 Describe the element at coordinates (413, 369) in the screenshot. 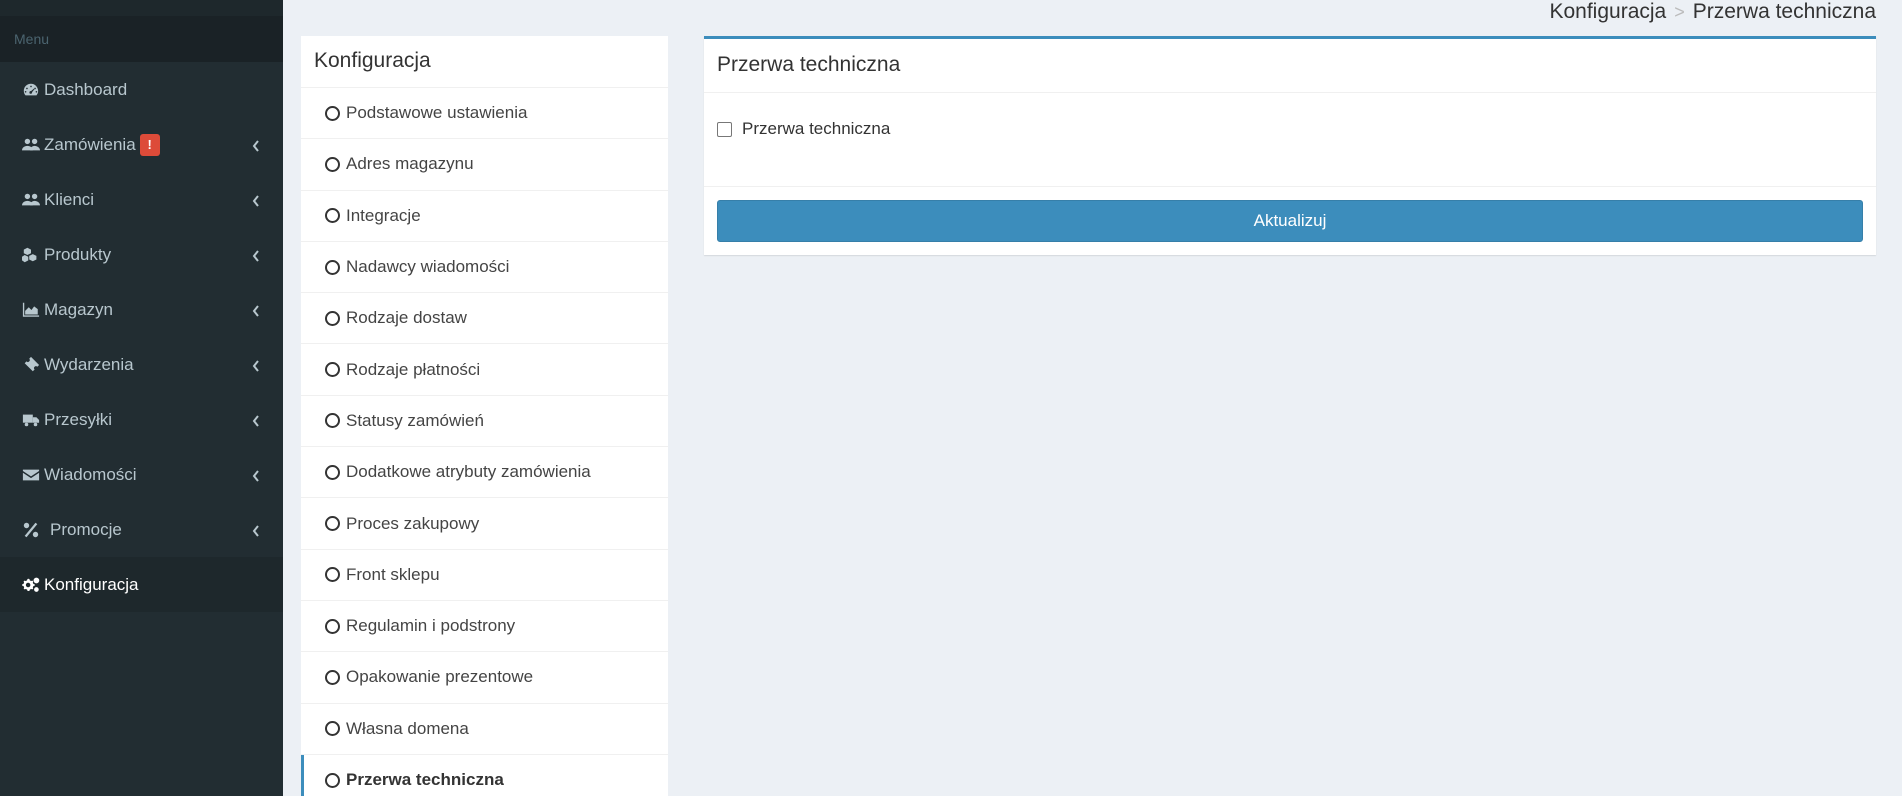

I see `config-menu-item-label: Rodzaje płatności` at that location.